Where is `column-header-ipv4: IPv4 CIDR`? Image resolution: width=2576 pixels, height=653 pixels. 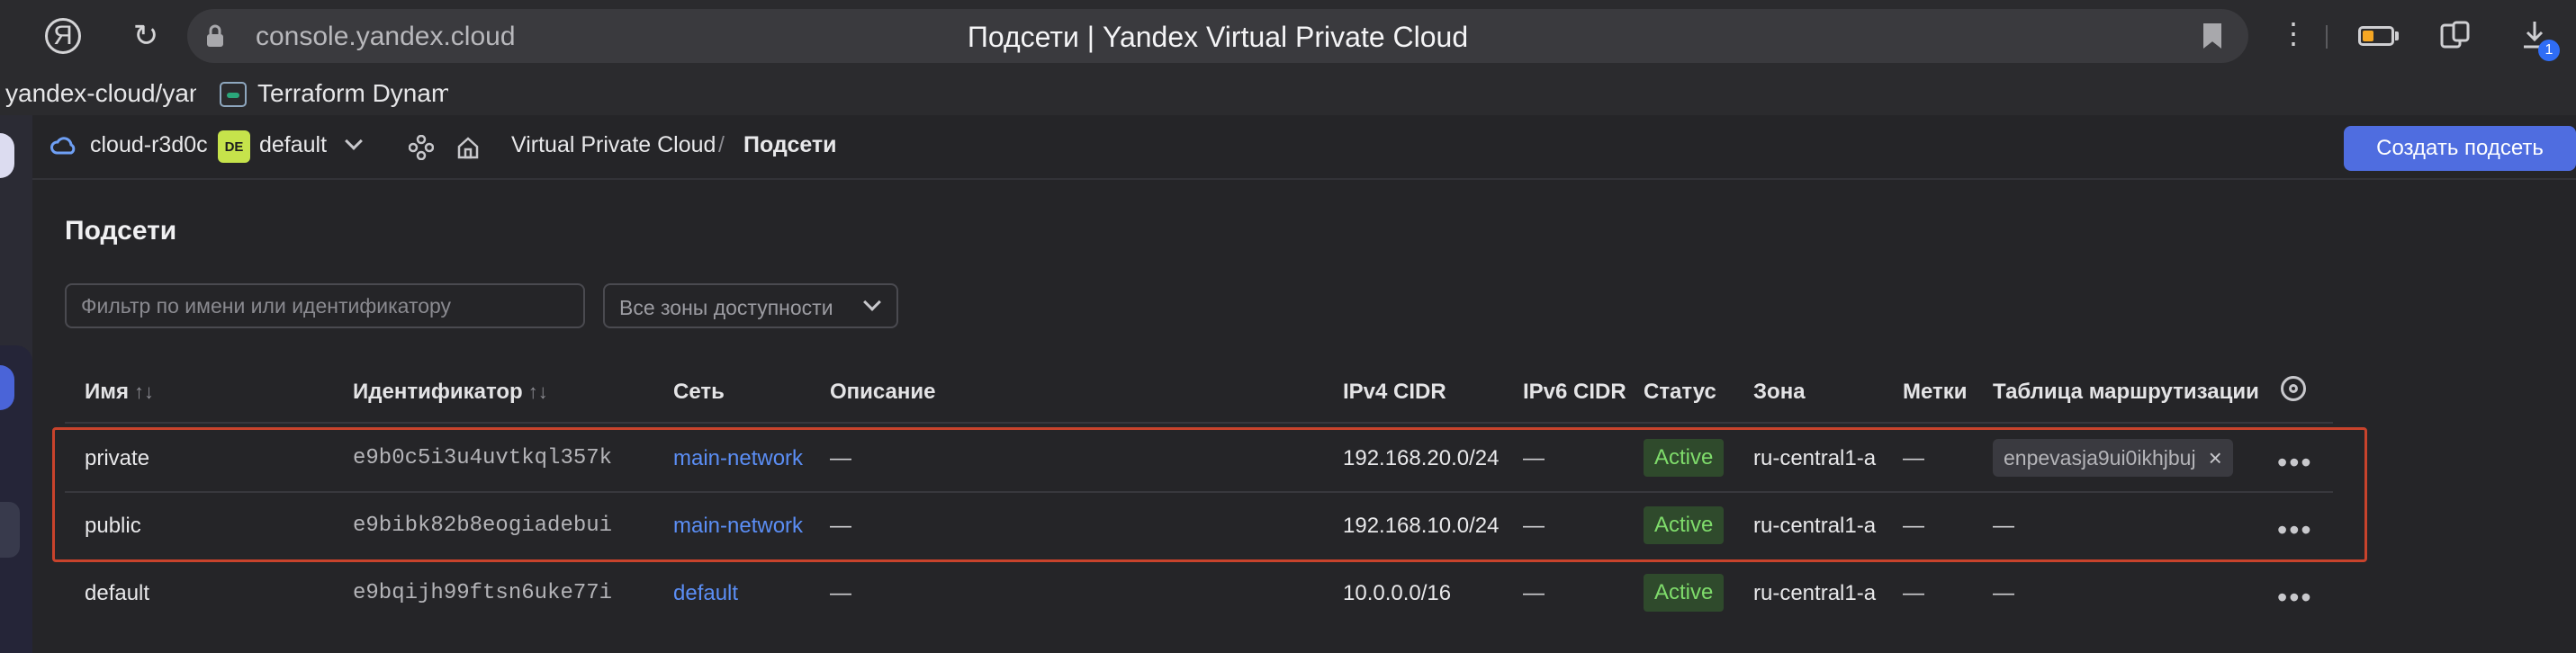
column-header-ipv4: IPv4 CIDR is located at coordinates (1394, 392).